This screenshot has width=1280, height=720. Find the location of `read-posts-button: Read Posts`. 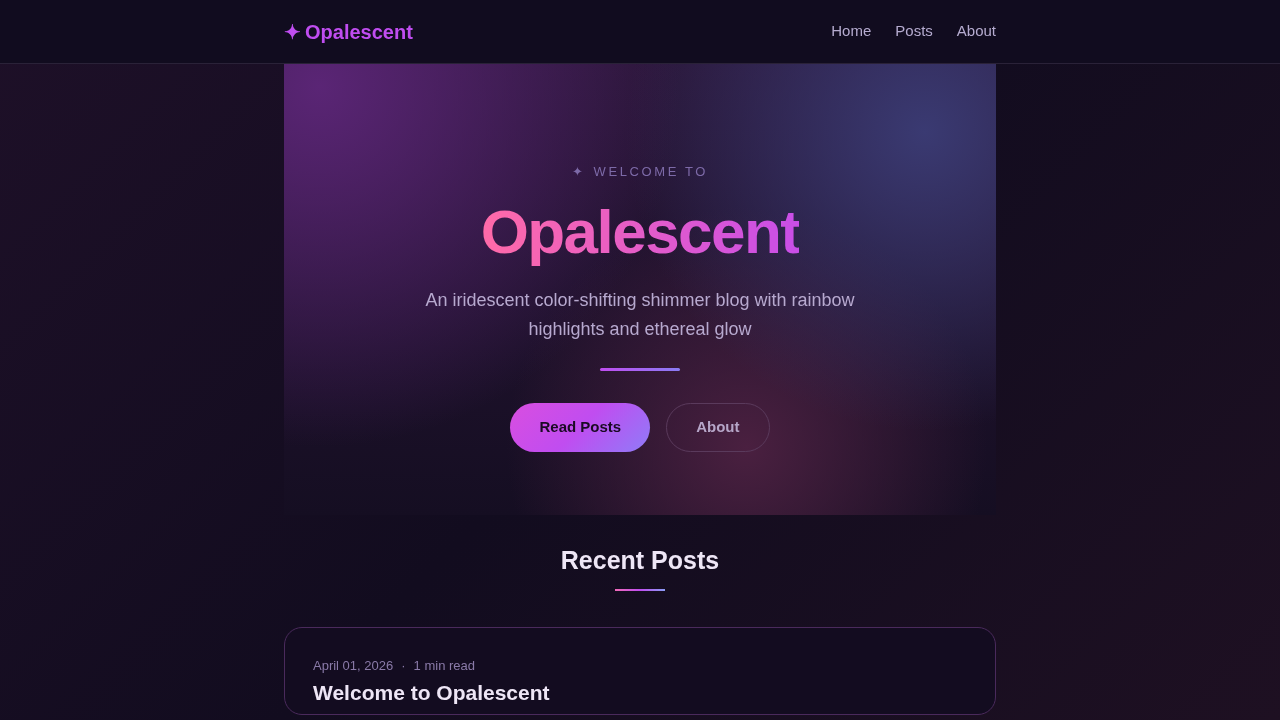

read-posts-button: Read Posts is located at coordinates (580, 427).